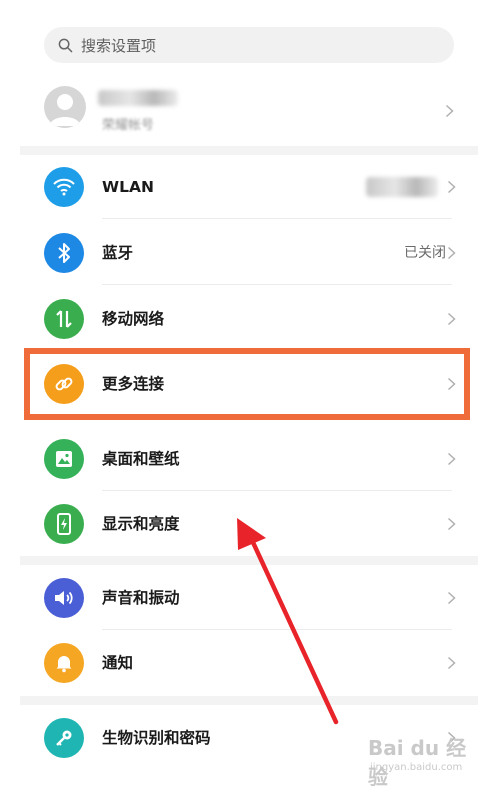 The width and height of the screenshot is (485, 792). Describe the element at coordinates (288, 621) in the screenshot. I see `annotation-arrow` at that location.